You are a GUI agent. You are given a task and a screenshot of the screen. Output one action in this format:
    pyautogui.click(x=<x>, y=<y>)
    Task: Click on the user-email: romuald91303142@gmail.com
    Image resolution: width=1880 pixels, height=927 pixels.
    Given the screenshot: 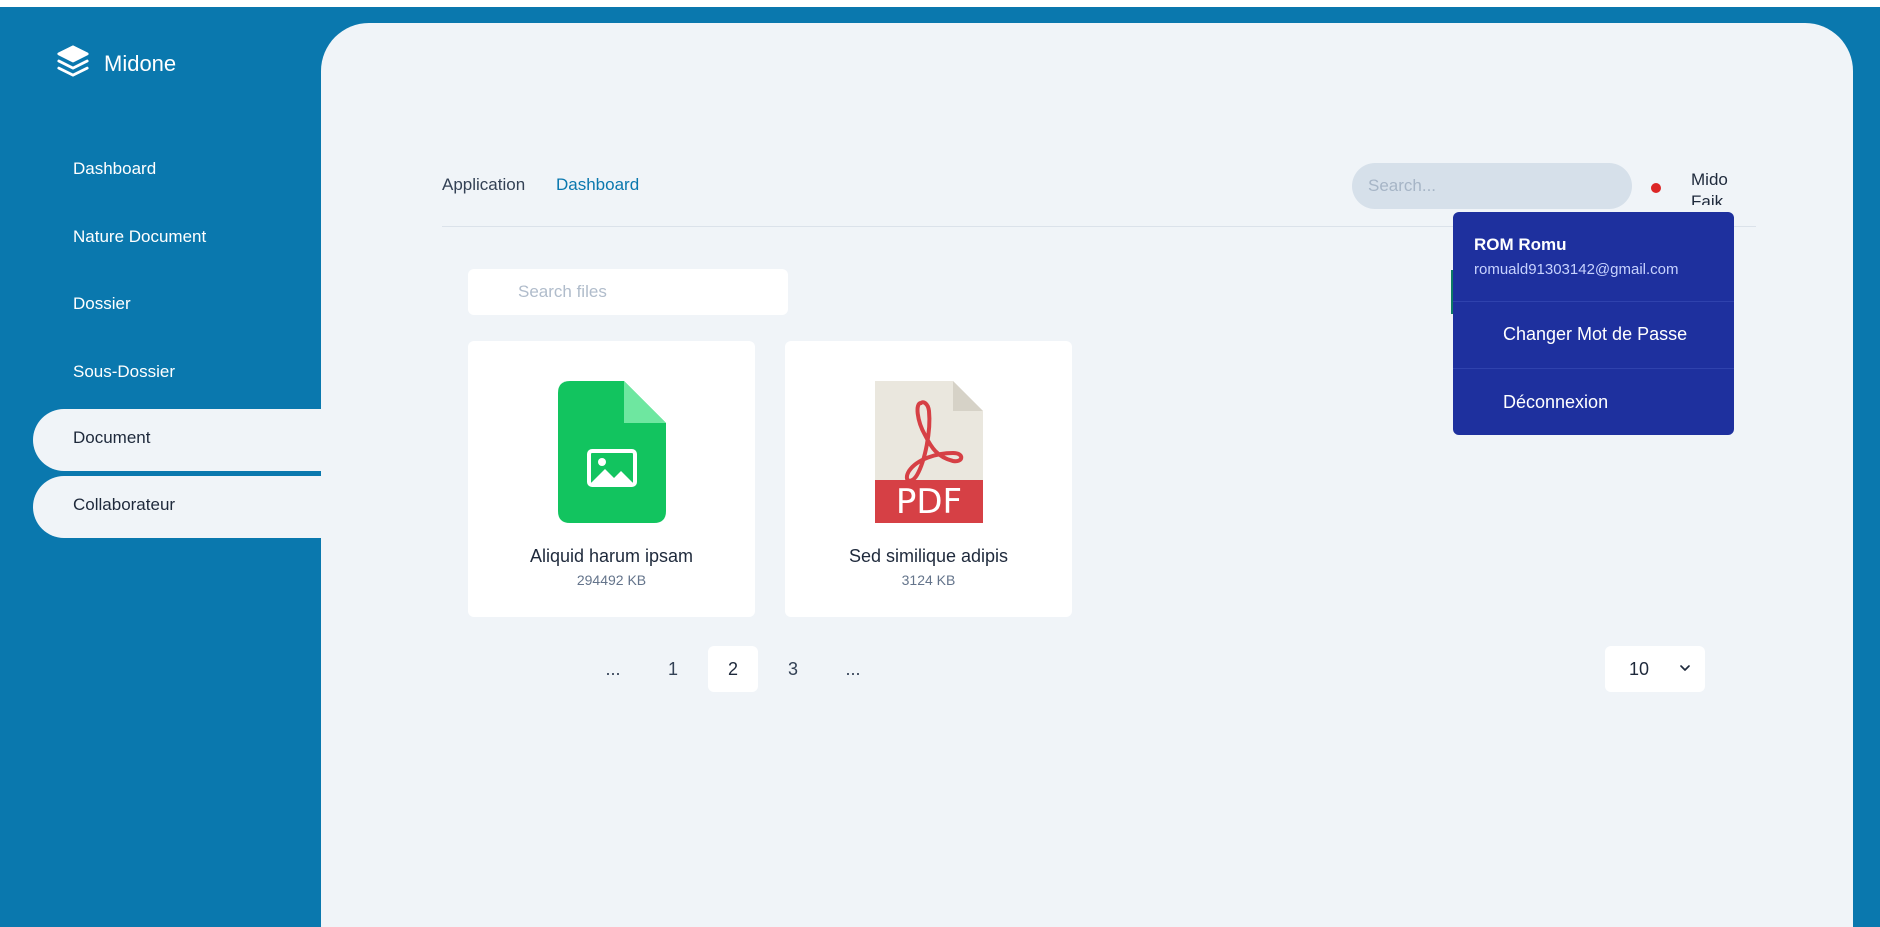 What is the action you would take?
    pyautogui.click(x=1576, y=269)
    